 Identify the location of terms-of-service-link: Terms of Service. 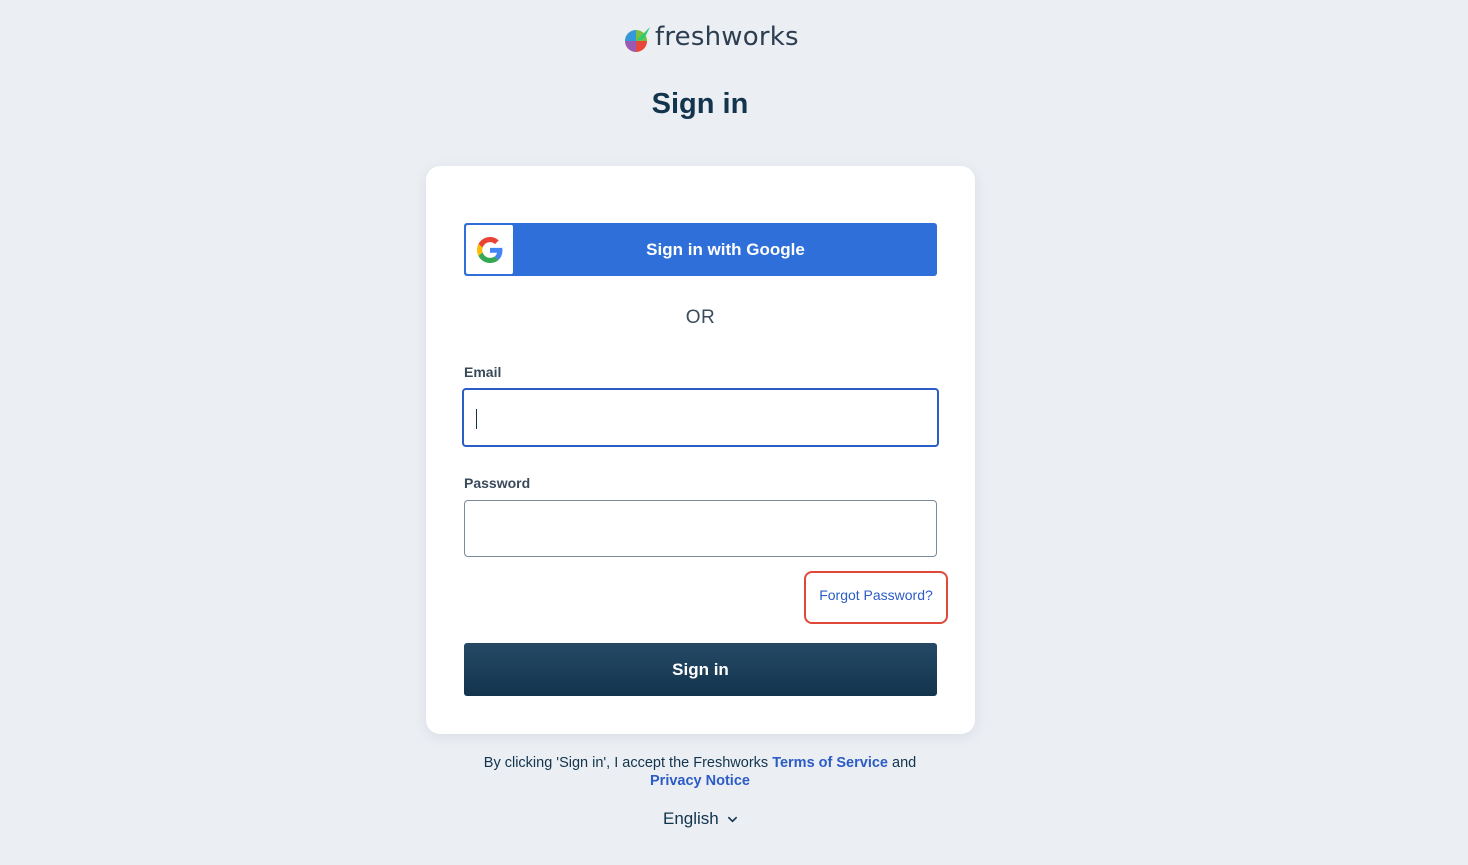
(830, 763).